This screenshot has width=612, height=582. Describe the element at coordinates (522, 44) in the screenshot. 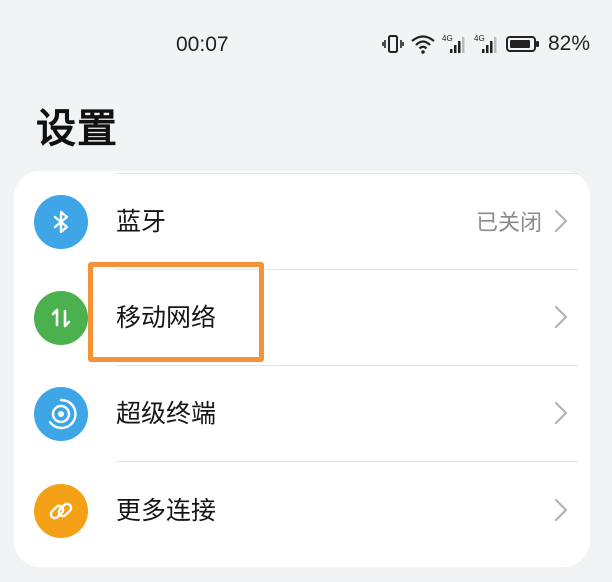

I see `battery-icon` at that location.